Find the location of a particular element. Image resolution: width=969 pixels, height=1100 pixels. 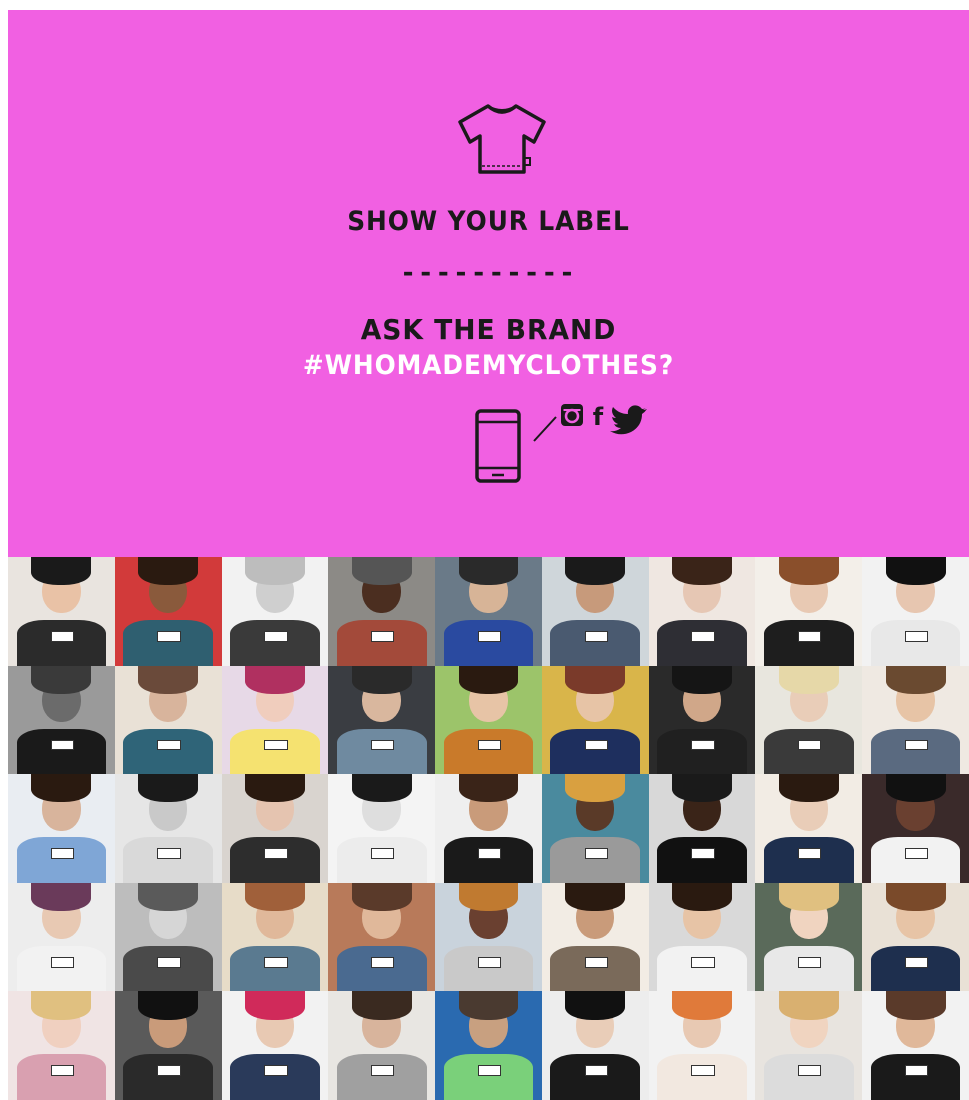

social-links: f is located at coordinates (593, 430).